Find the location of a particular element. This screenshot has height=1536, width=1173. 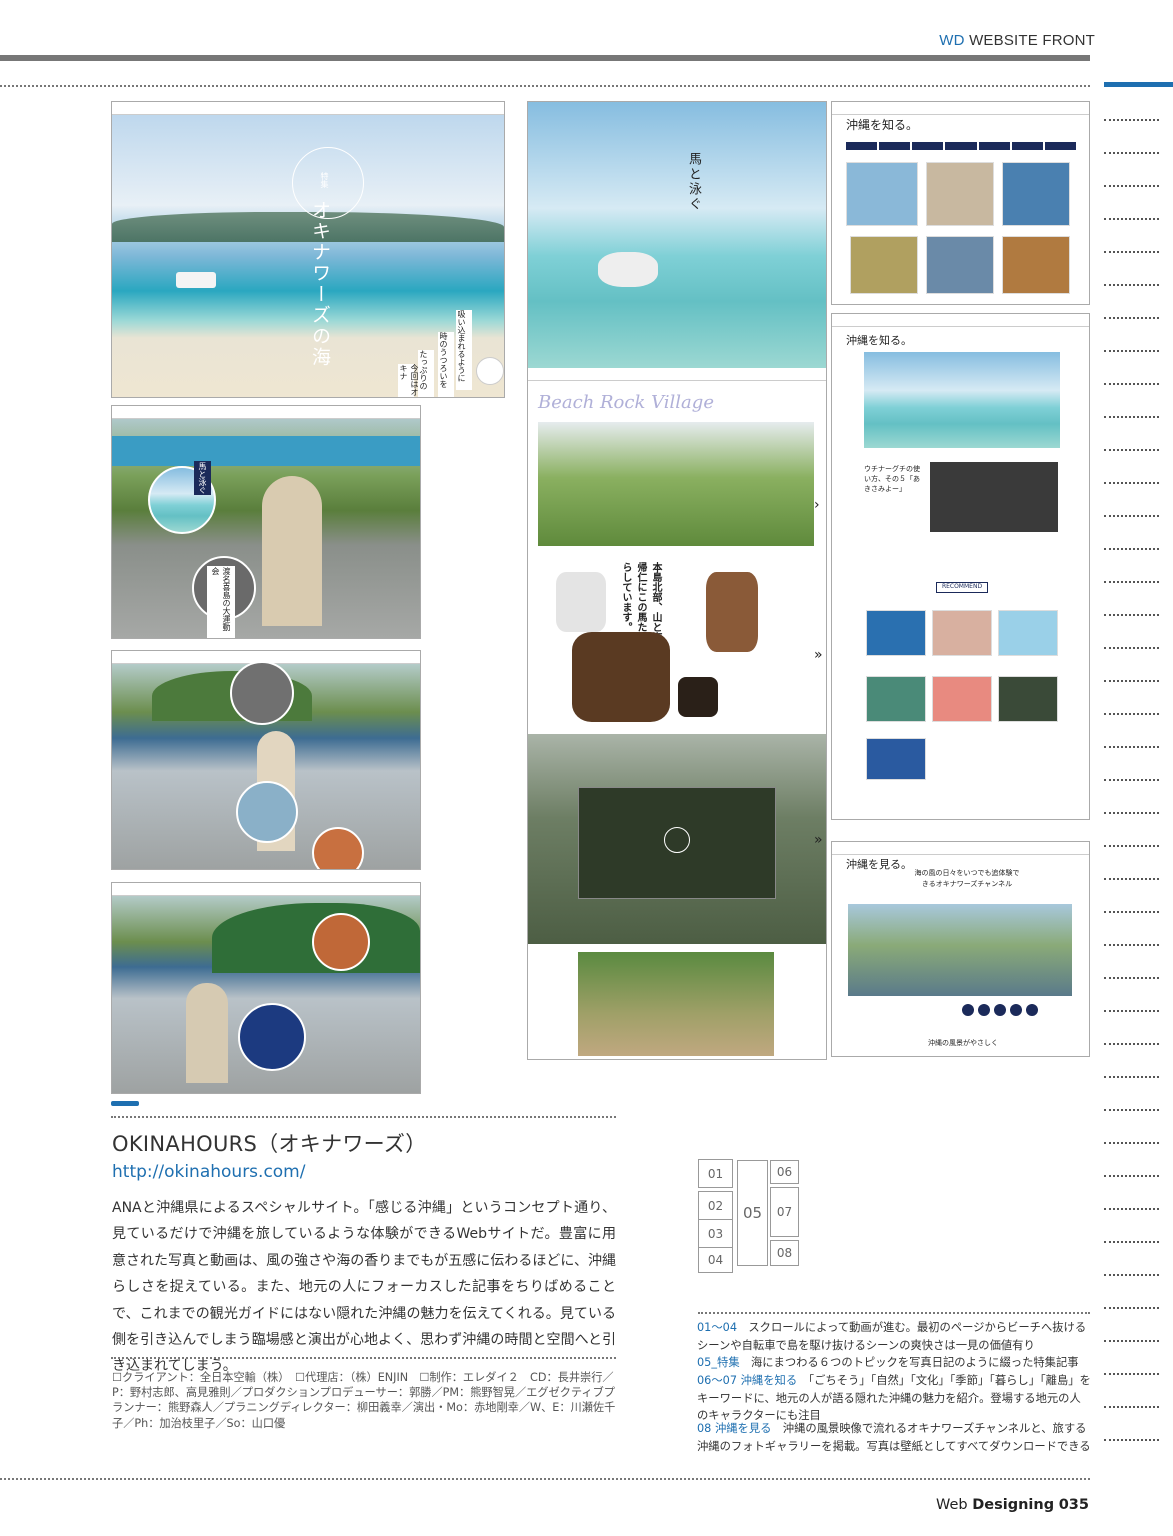

category-tabs is located at coordinates (961, 146).